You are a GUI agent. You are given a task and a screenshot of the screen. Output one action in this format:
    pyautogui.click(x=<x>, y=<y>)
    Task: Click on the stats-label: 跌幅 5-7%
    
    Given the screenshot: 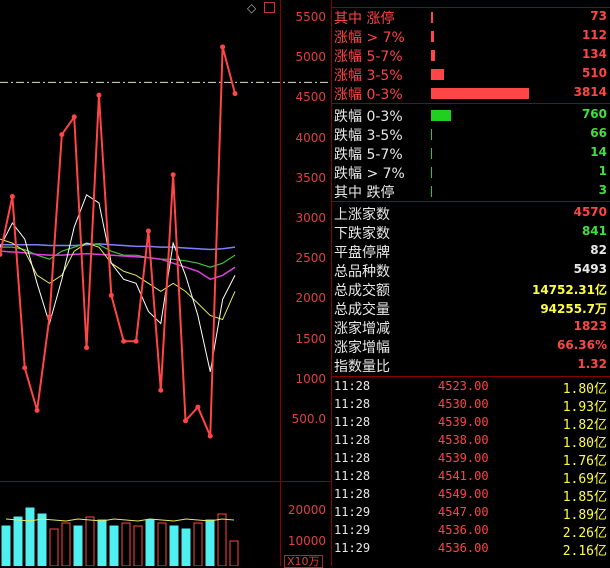 What is the action you would take?
    pyautogui.click(x=368, y=155)
    